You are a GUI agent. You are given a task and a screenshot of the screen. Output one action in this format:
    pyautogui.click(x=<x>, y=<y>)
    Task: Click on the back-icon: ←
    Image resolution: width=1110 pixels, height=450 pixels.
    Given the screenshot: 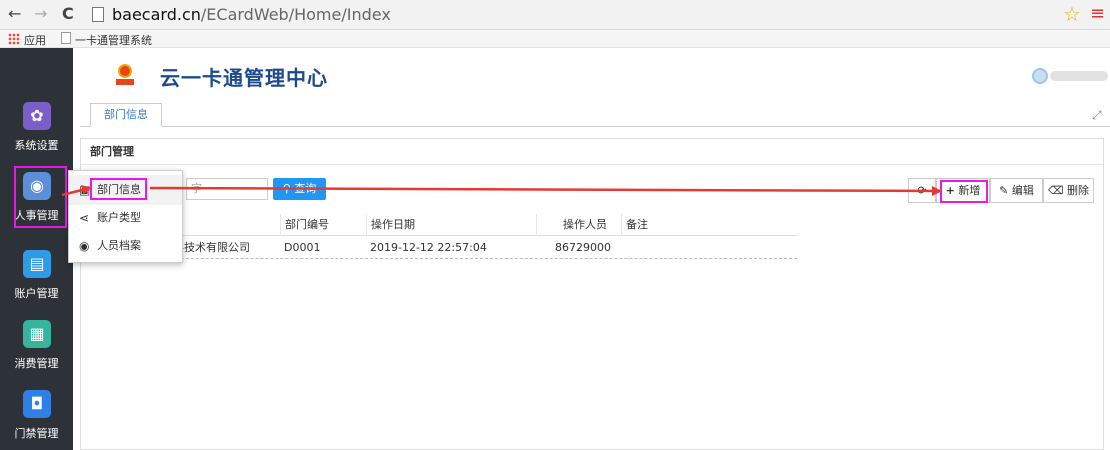 What is the action you would take?
    pyautogui.click(x=14, y=14)
    